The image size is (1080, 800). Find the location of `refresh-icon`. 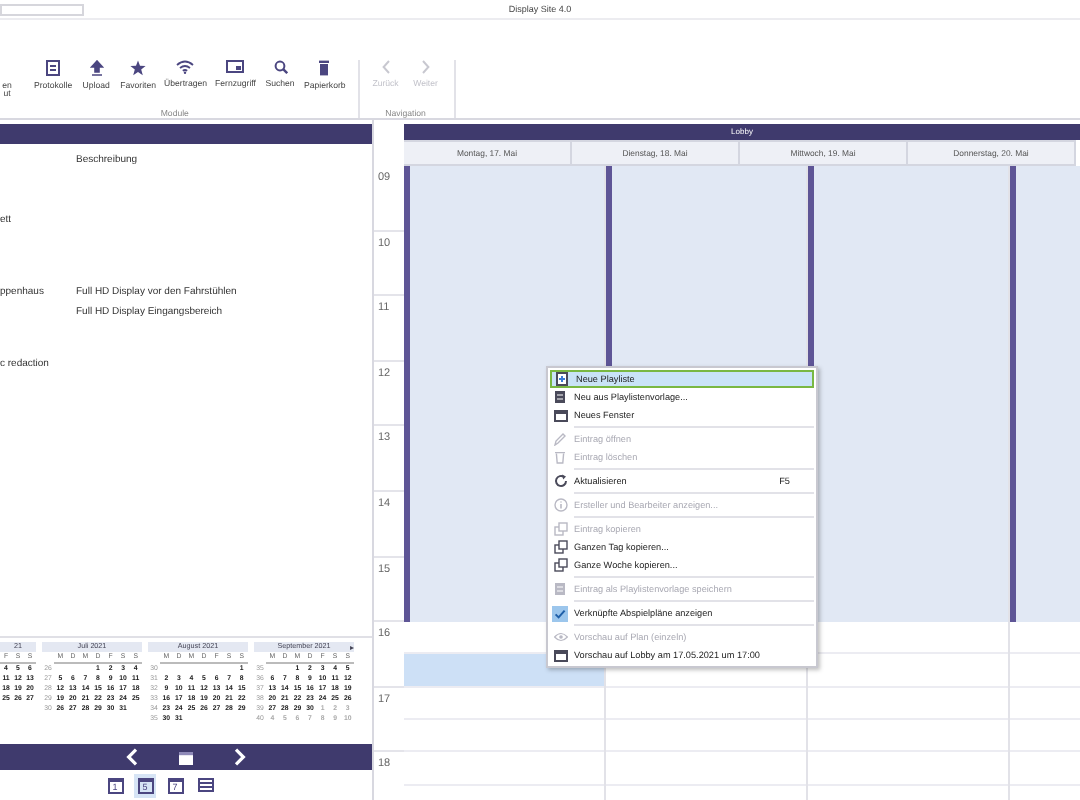

refresh-icon is located at coordinates (560, 481).